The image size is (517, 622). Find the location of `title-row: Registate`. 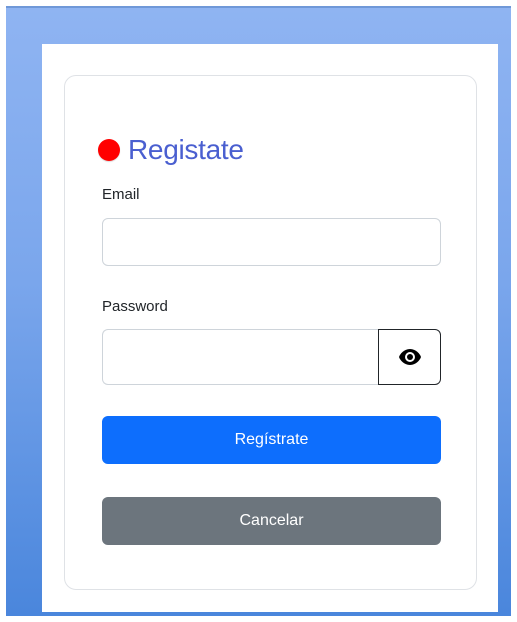

title-row: Registate is located at coordinates (171, 150).